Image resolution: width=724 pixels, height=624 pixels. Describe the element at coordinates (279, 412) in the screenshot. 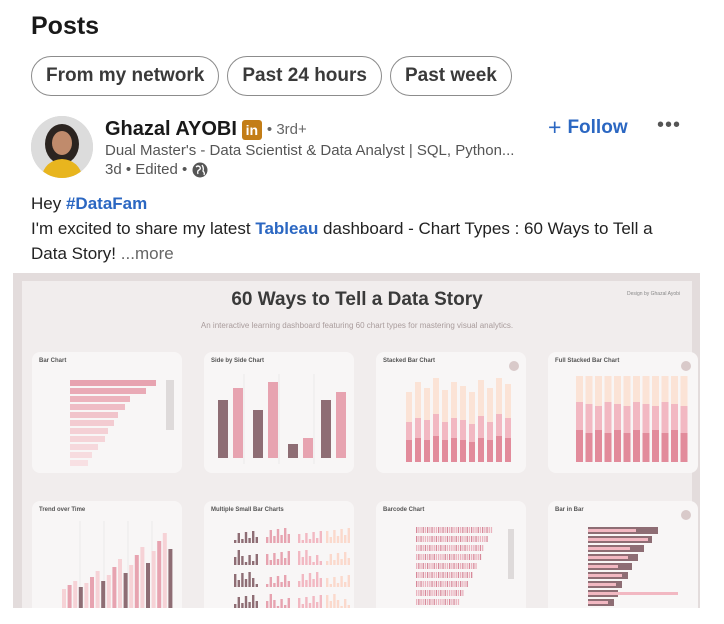

I see `card-side-by-side-chart: Side by Side Chart` at that location.